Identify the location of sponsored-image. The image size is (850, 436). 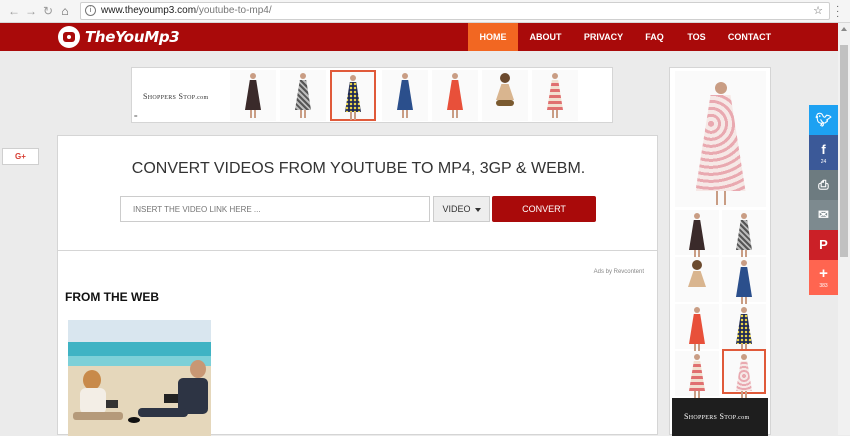
(139, 378).